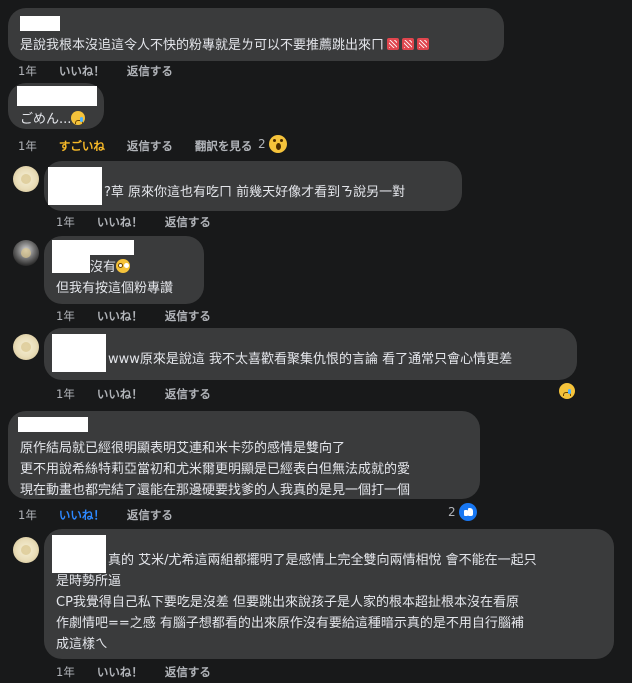  Describe the element at coordinates (115, 288) in the screenshot. I see `comment-text: 但我有按這個粉專讚` at that location.